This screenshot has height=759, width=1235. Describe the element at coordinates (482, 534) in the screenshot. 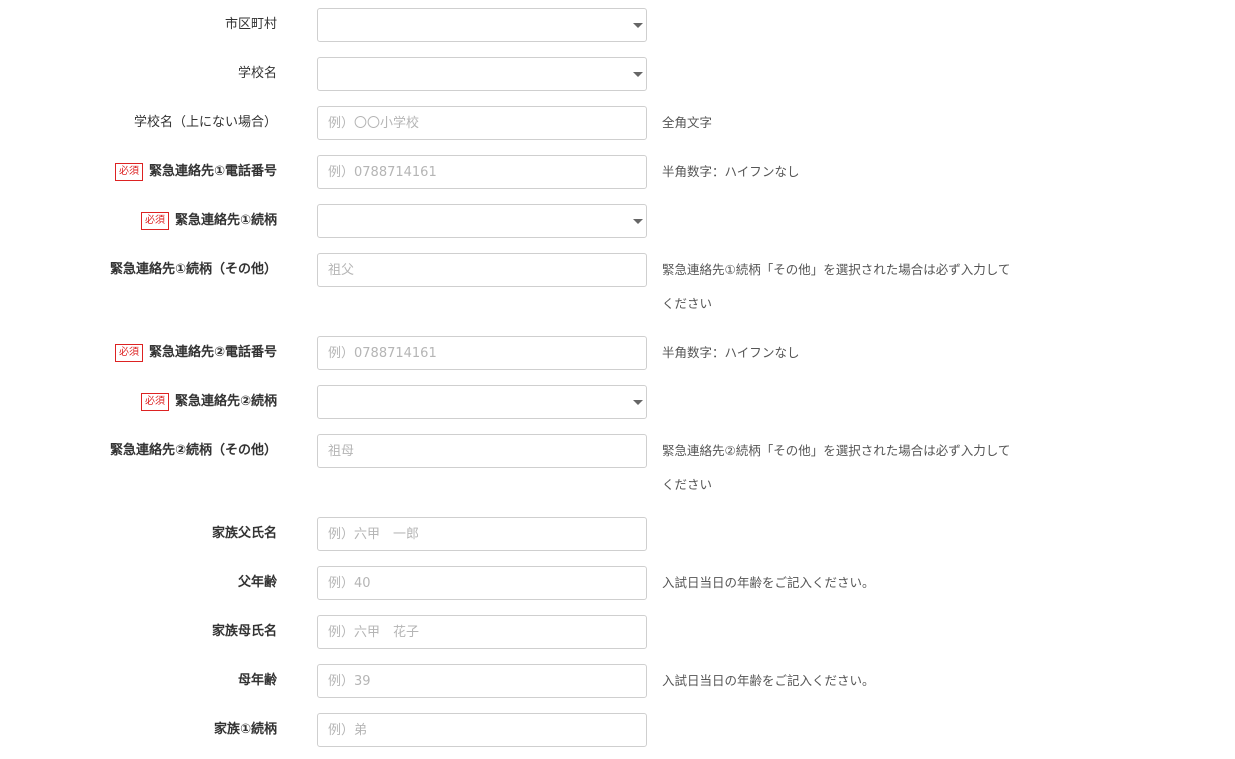

I see `father-name-input` at that location.